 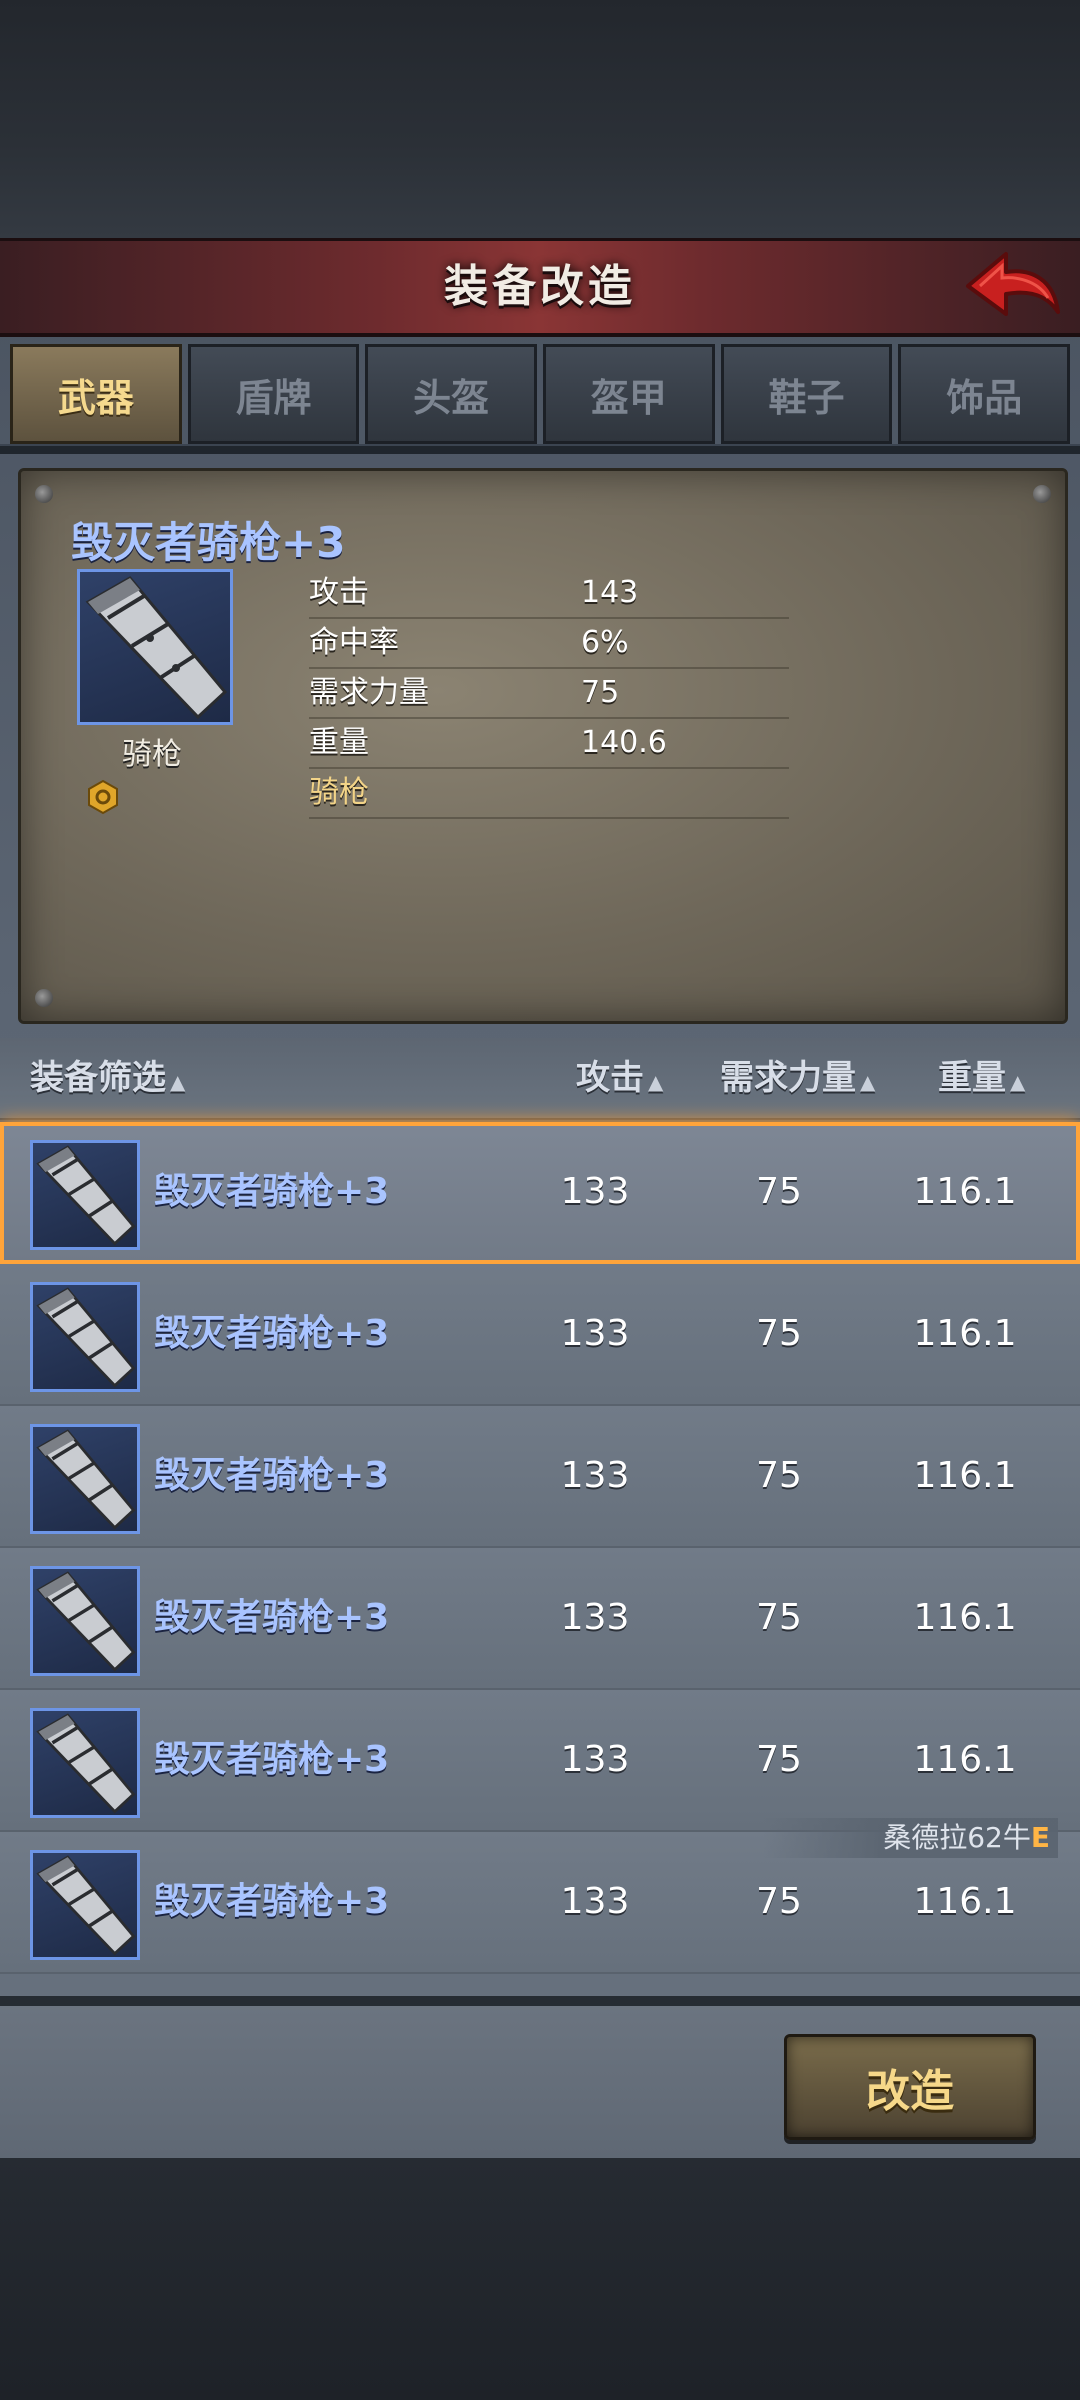 I want to click on attack-sort-button: 攻击 ▲, so click(x=619, y=1080).